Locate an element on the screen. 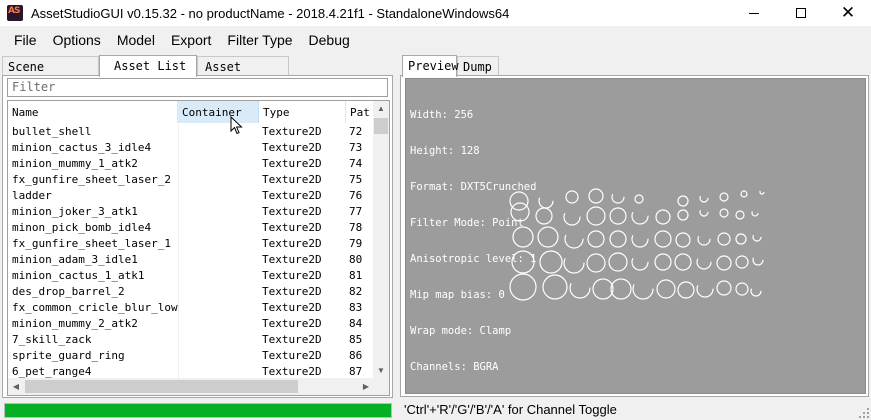 The width and height of the screenshot is (871, 420). menu-filter-type: Filter Type is located at coordinates (259, 40).